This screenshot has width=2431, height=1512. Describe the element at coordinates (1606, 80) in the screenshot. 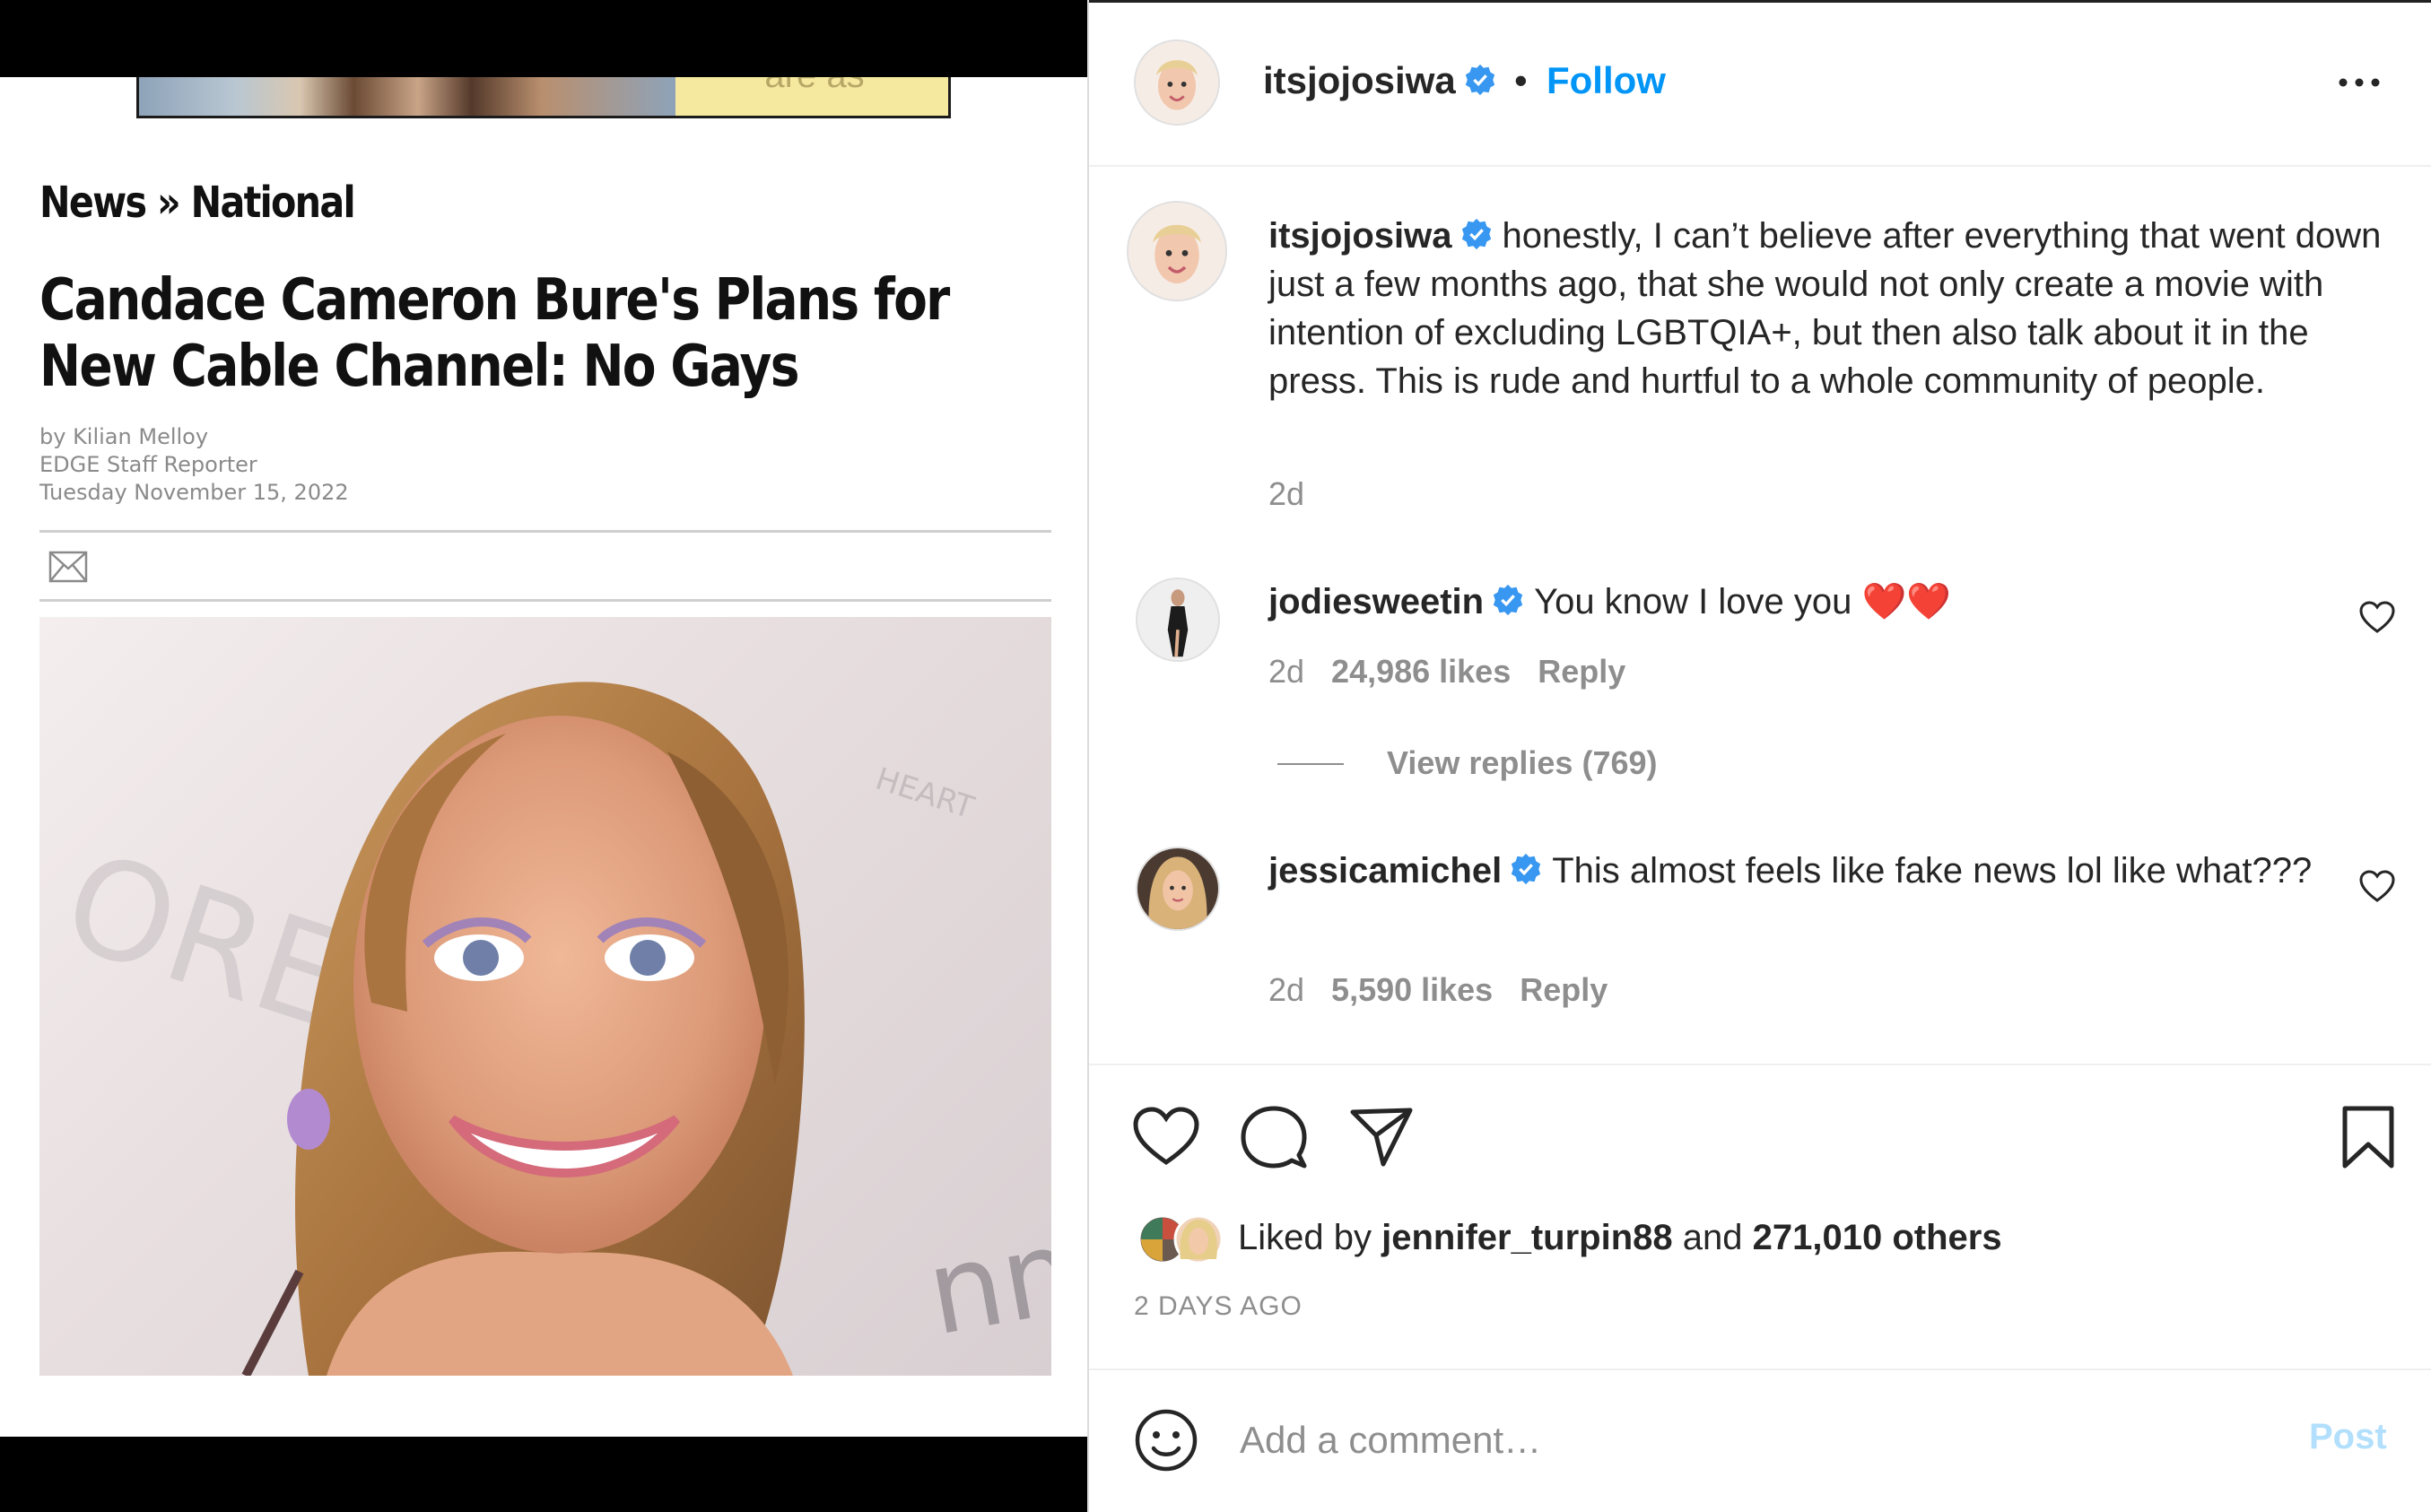

I see `follow-button: Follow` at that location.